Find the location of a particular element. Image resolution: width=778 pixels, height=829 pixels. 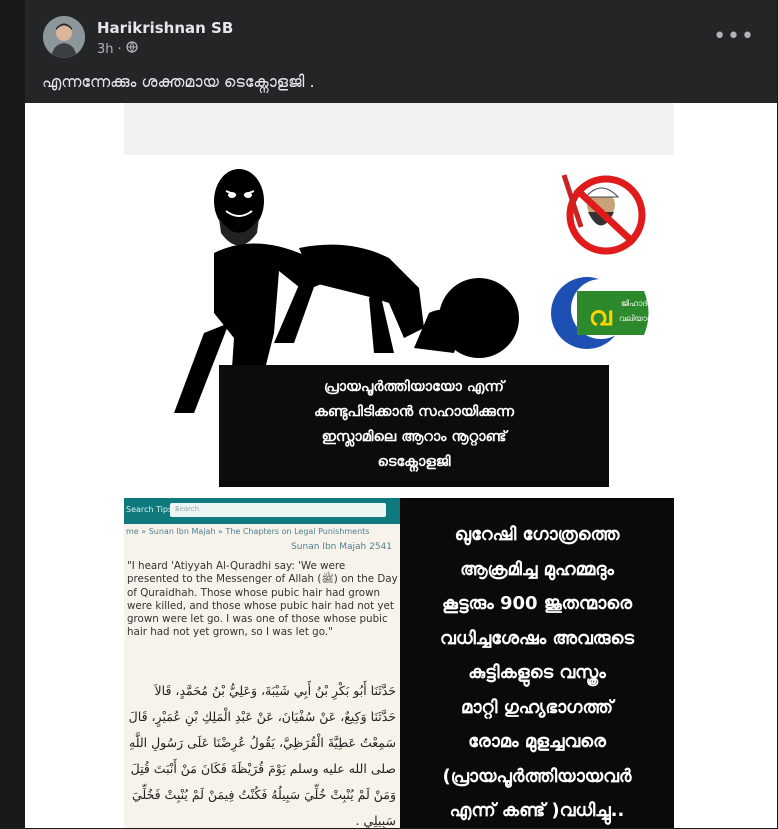

post-time: 3h is located at coordinates (105, 49).